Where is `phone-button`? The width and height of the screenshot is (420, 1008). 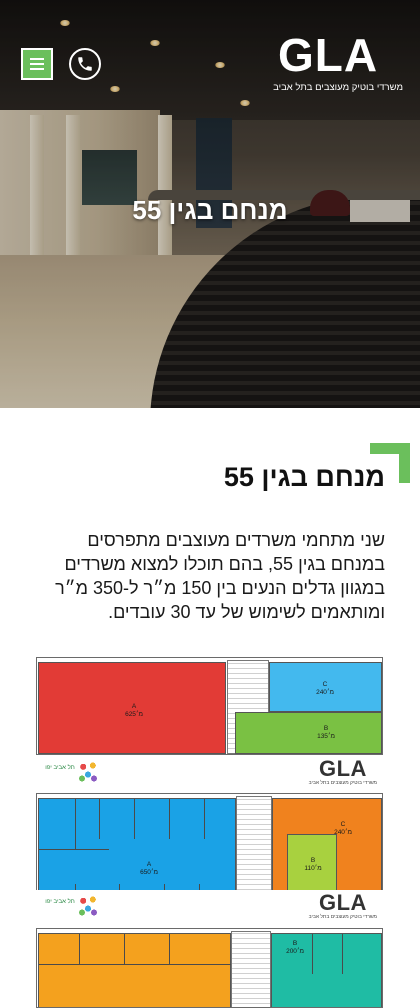 phone-button is located at coordinates (85, 64).